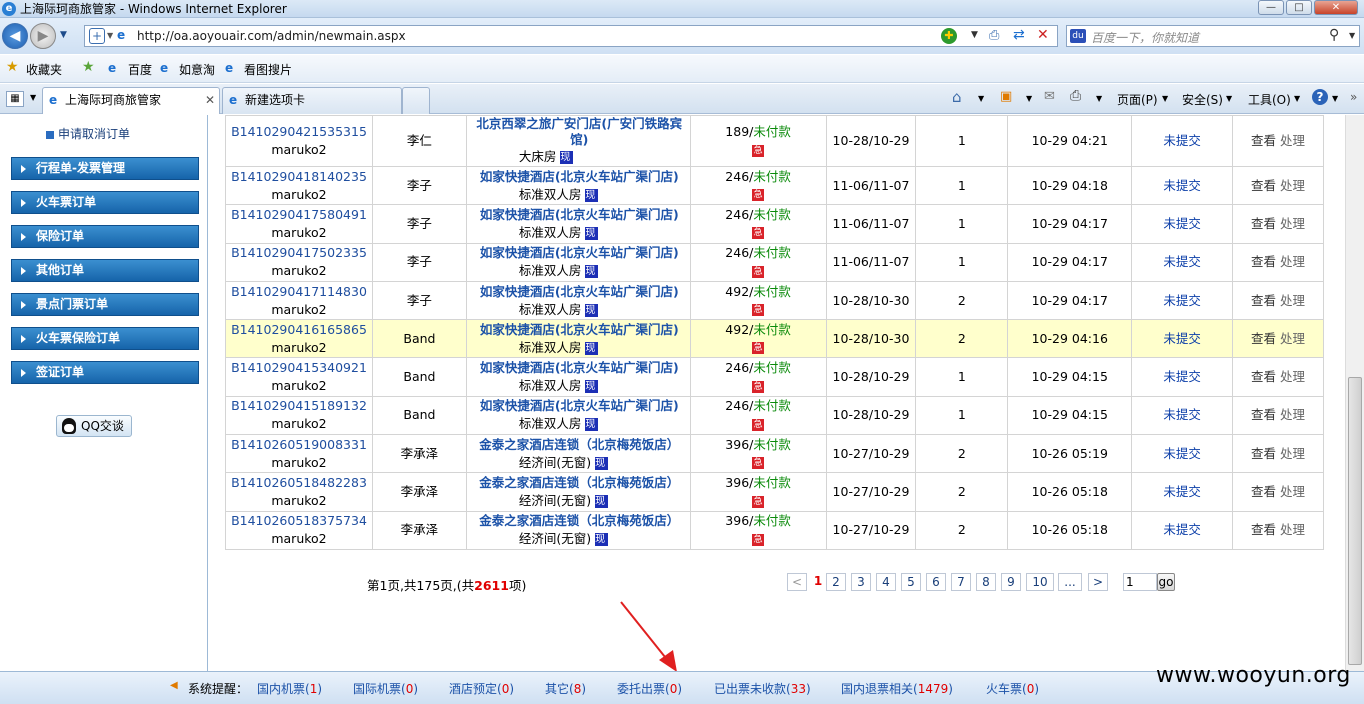 Image resolution: width=1364 pixels, height=704 pixels. Describe the element at coordinates (289, 688) in the screenshot. I see `reminder-domestic-air: 国内机票(1)` at that location.